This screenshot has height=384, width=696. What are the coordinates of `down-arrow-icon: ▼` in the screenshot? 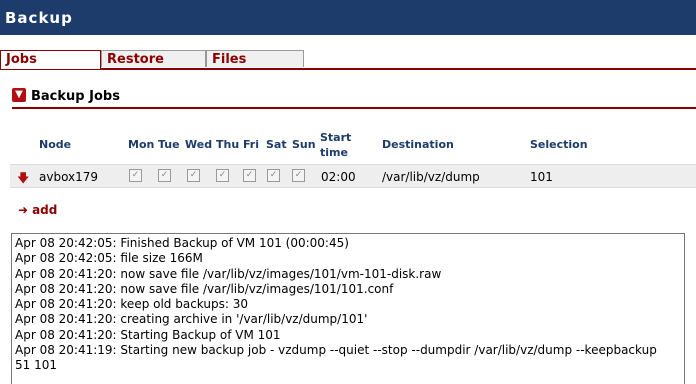 It's located at (19, 95).